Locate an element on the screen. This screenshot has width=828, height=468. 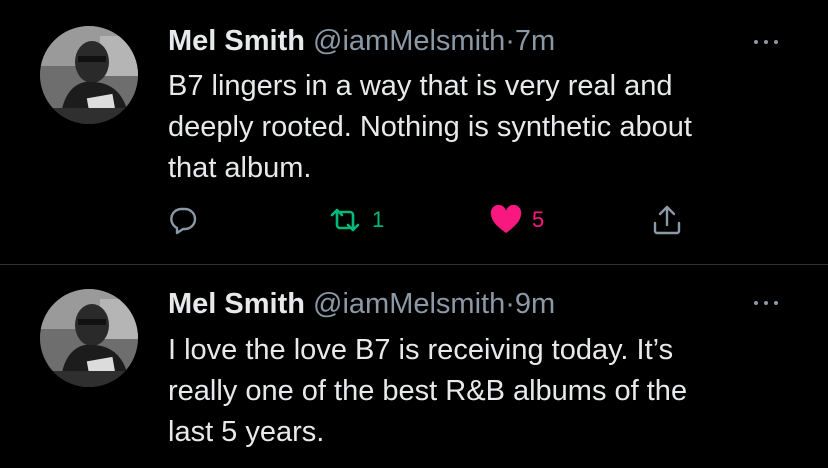
reply-button is located at coordinates (183, 220).